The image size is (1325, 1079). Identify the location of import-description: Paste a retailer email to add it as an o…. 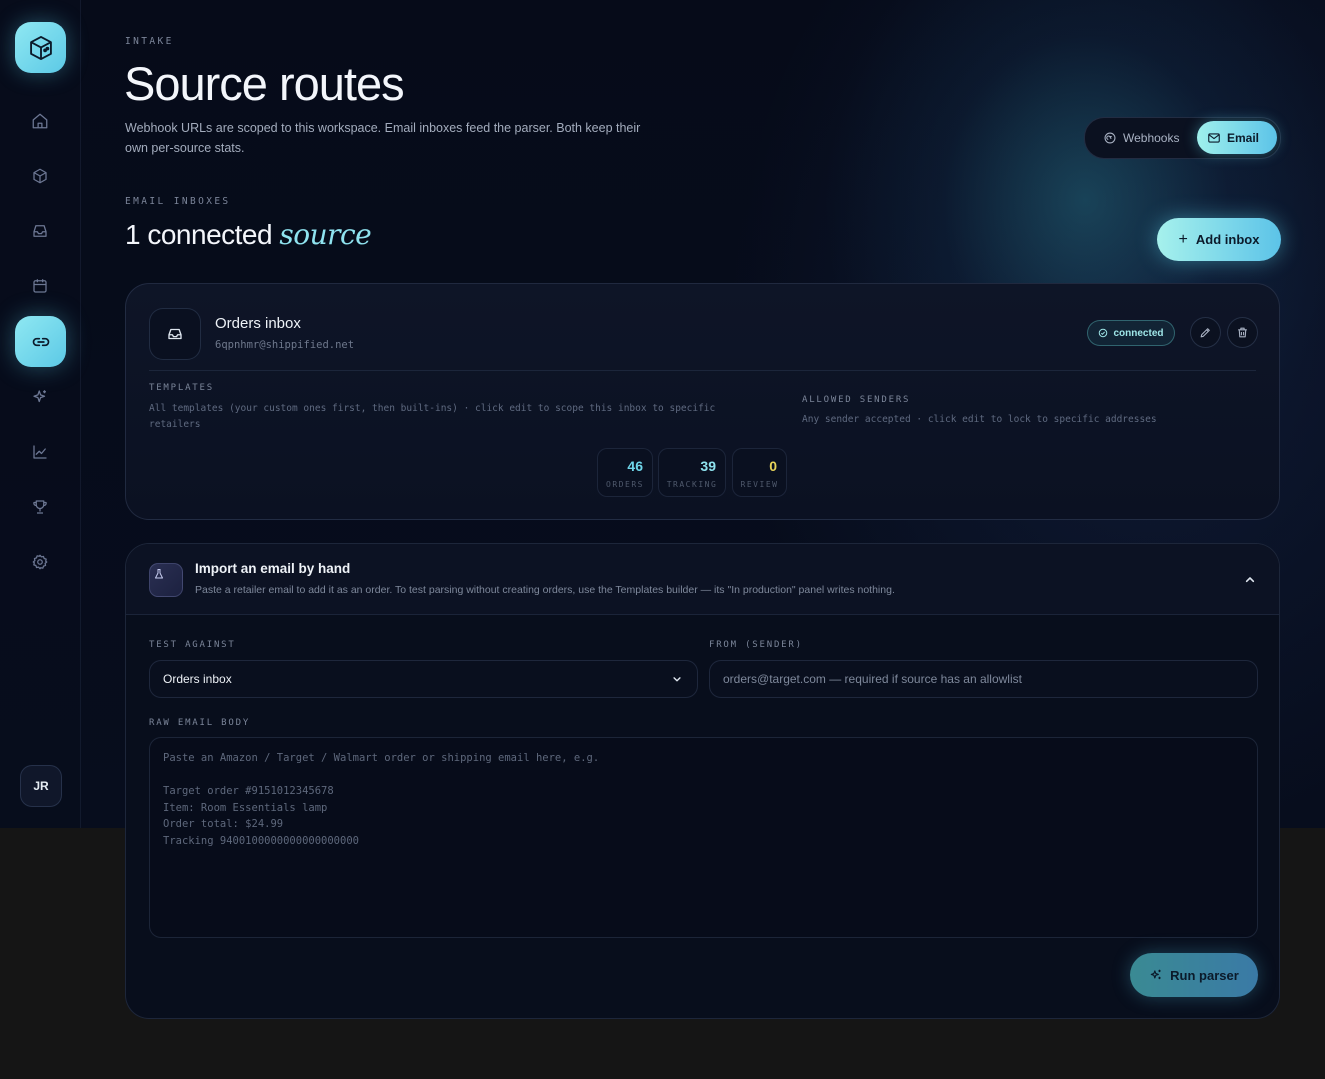
(545, 590).